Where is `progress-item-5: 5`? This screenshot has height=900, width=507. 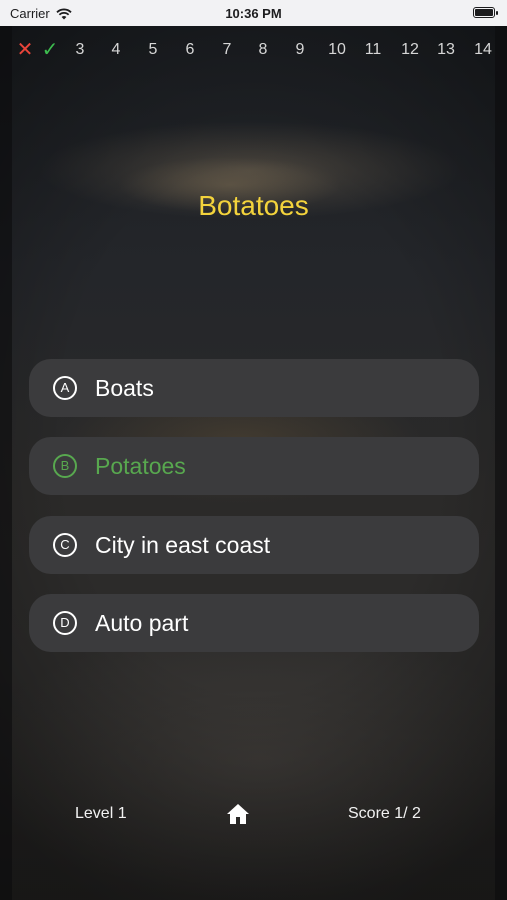 progress-item-5: 5 is located at coordinates (153, 50).